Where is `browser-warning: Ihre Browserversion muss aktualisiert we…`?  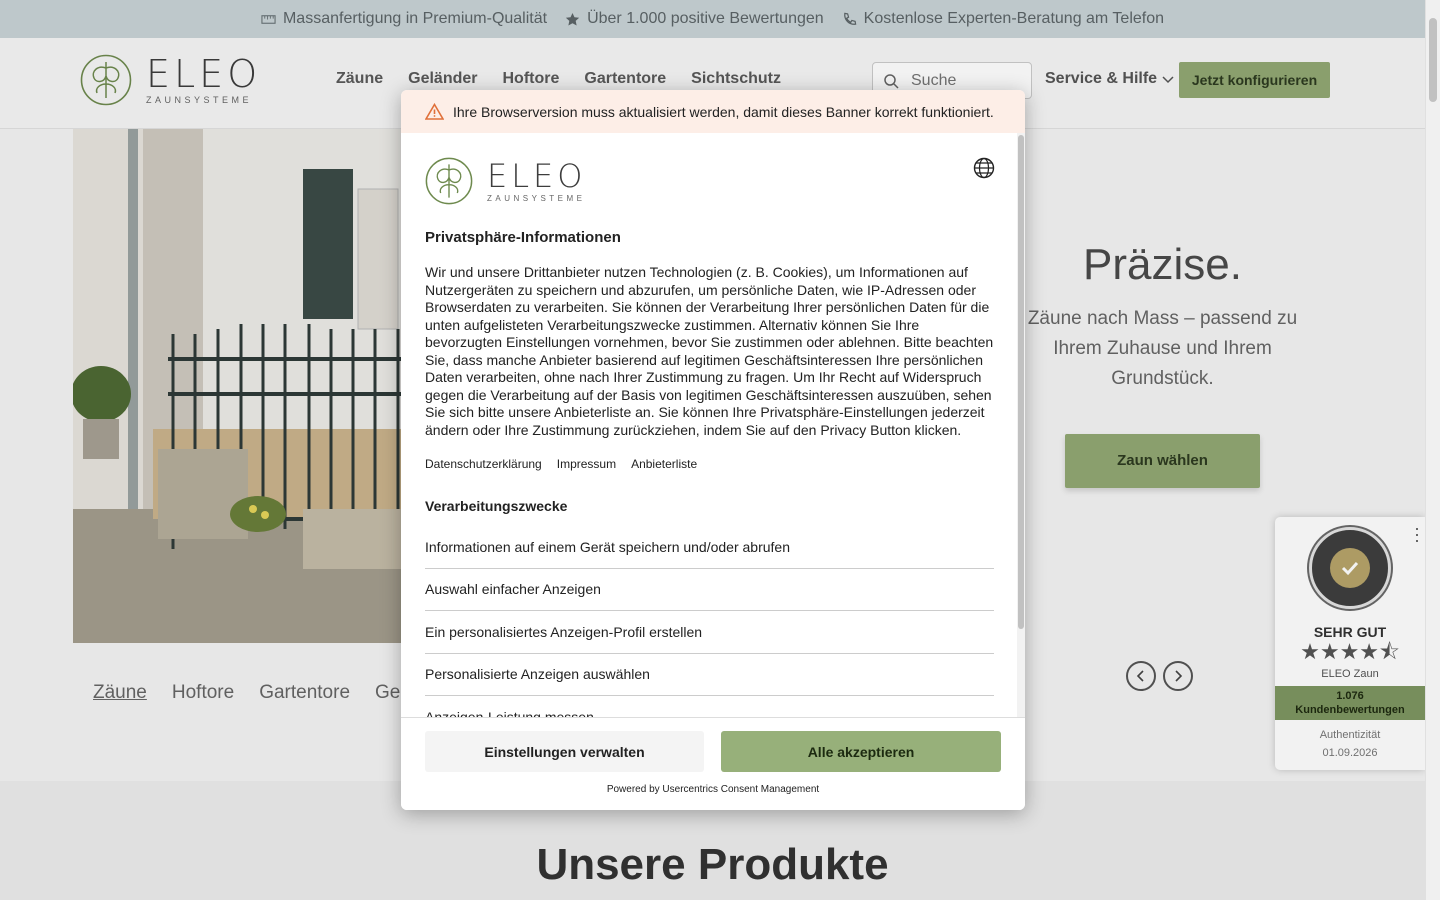 browser-warning: Ihre Browserversion muss aktualisiert we… is located at coordinates (713, 111).